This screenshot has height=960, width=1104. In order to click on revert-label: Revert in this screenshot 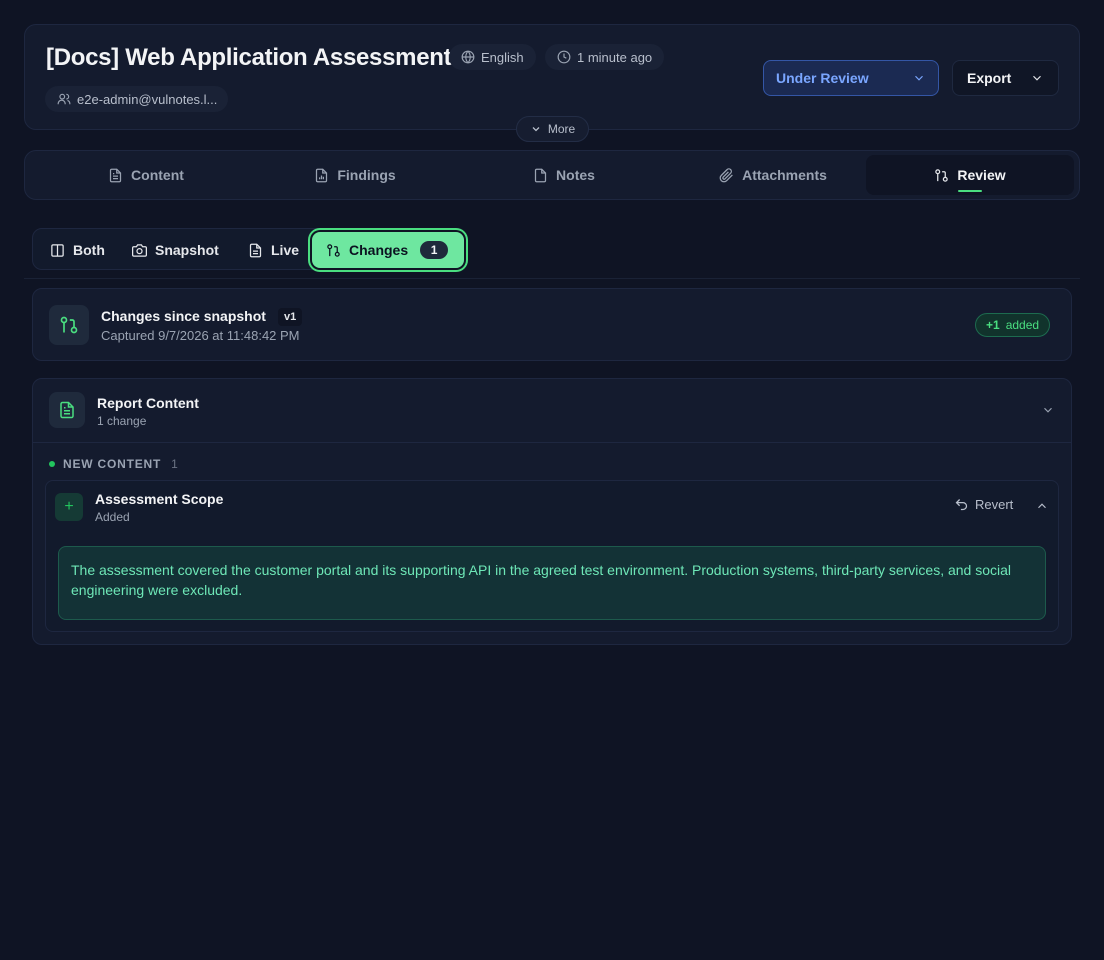, I will do `click(994, 504)`.